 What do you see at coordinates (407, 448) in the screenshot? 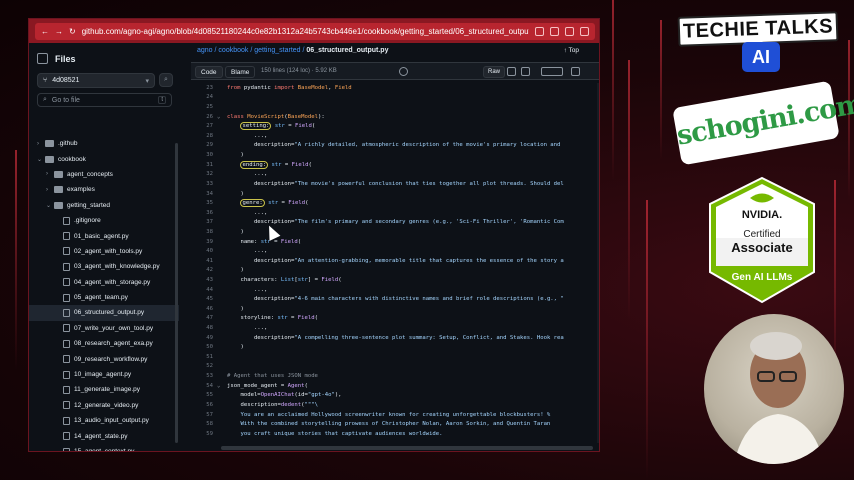
I see `code-horizontal-scrollbar` at bounding box center [407, 448].